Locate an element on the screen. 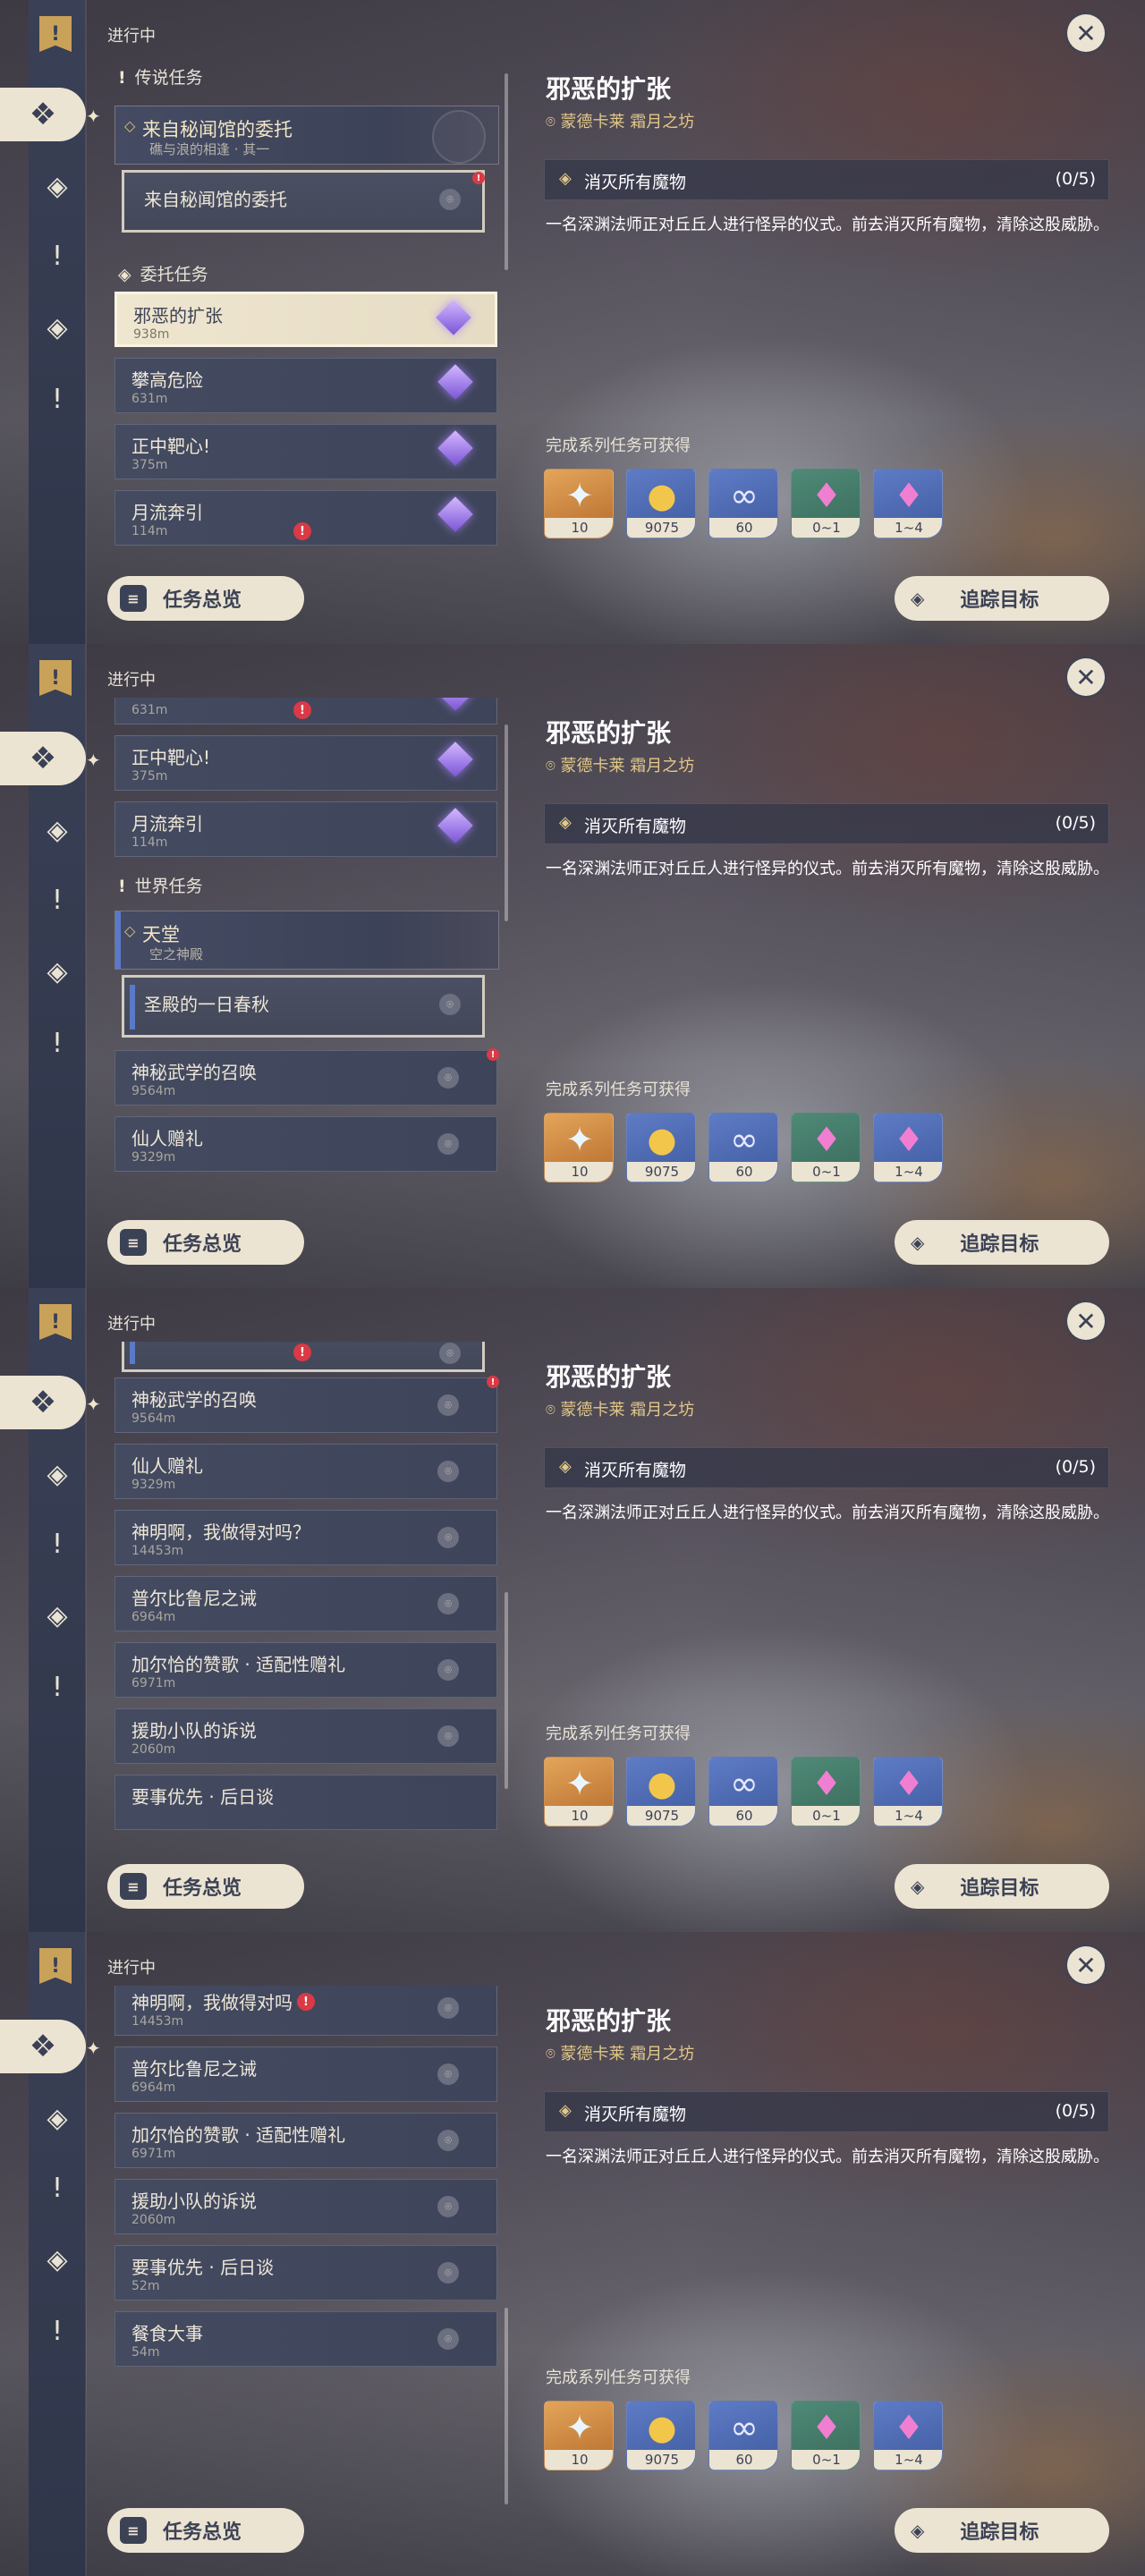  detail-location: ⌾ 蒙德卡莱 霜月之坊 is located at coordinates (620, 2054).